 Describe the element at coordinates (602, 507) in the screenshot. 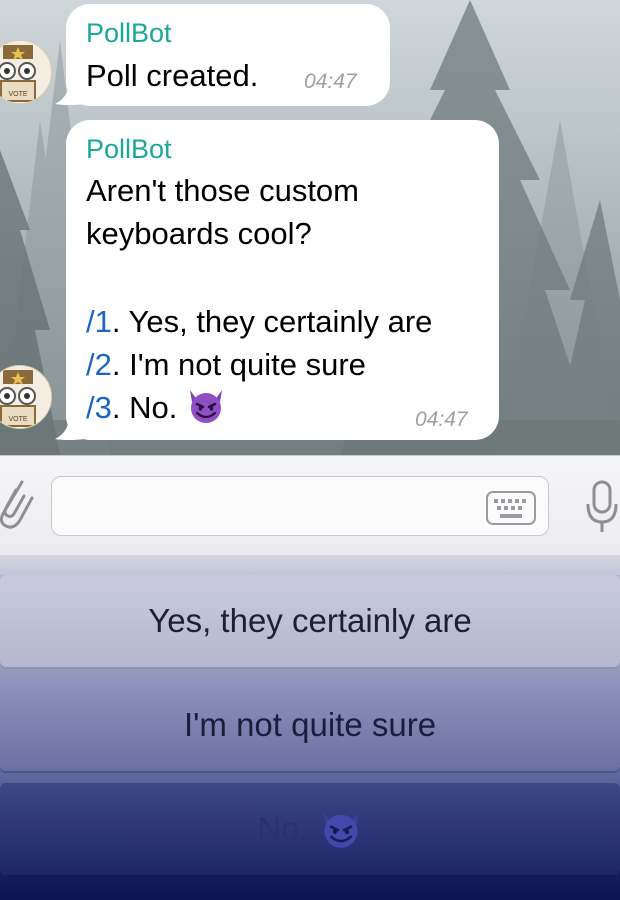

I see `microphone-icon` at that location.